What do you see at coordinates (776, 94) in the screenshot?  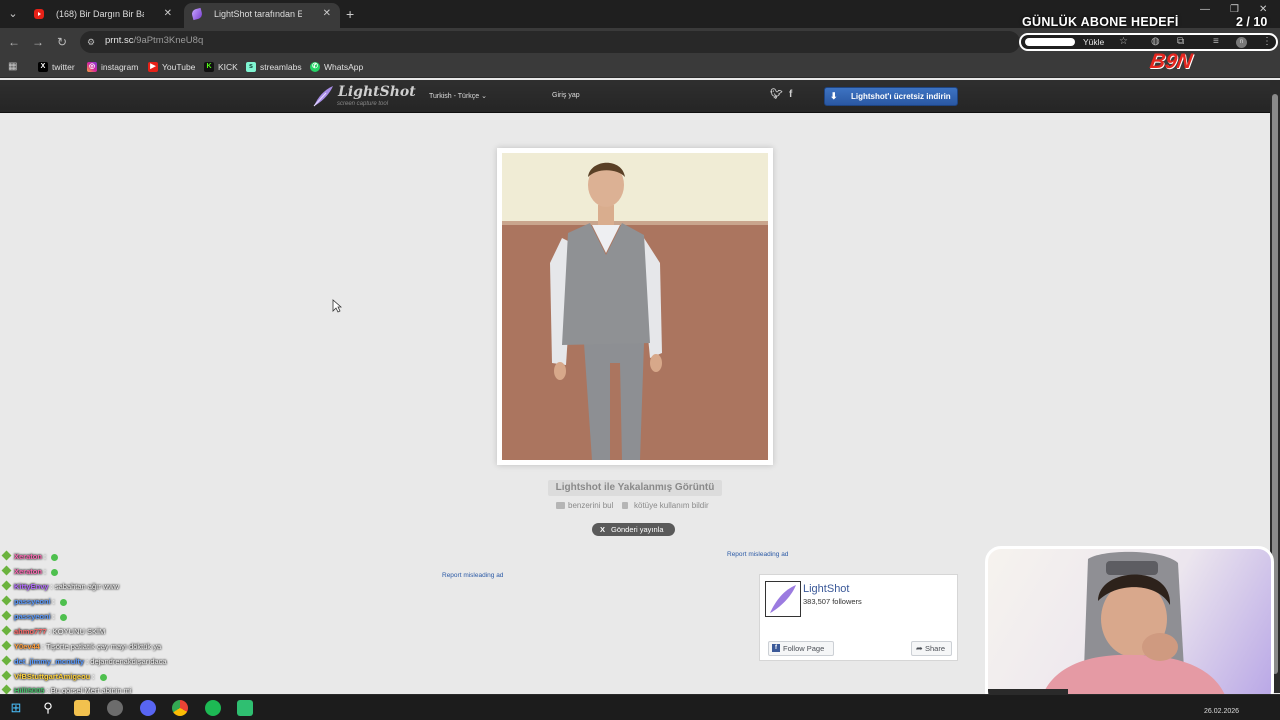 I see `twitter-bird-icon: 🐦︎` at bounding box center [776, 94].